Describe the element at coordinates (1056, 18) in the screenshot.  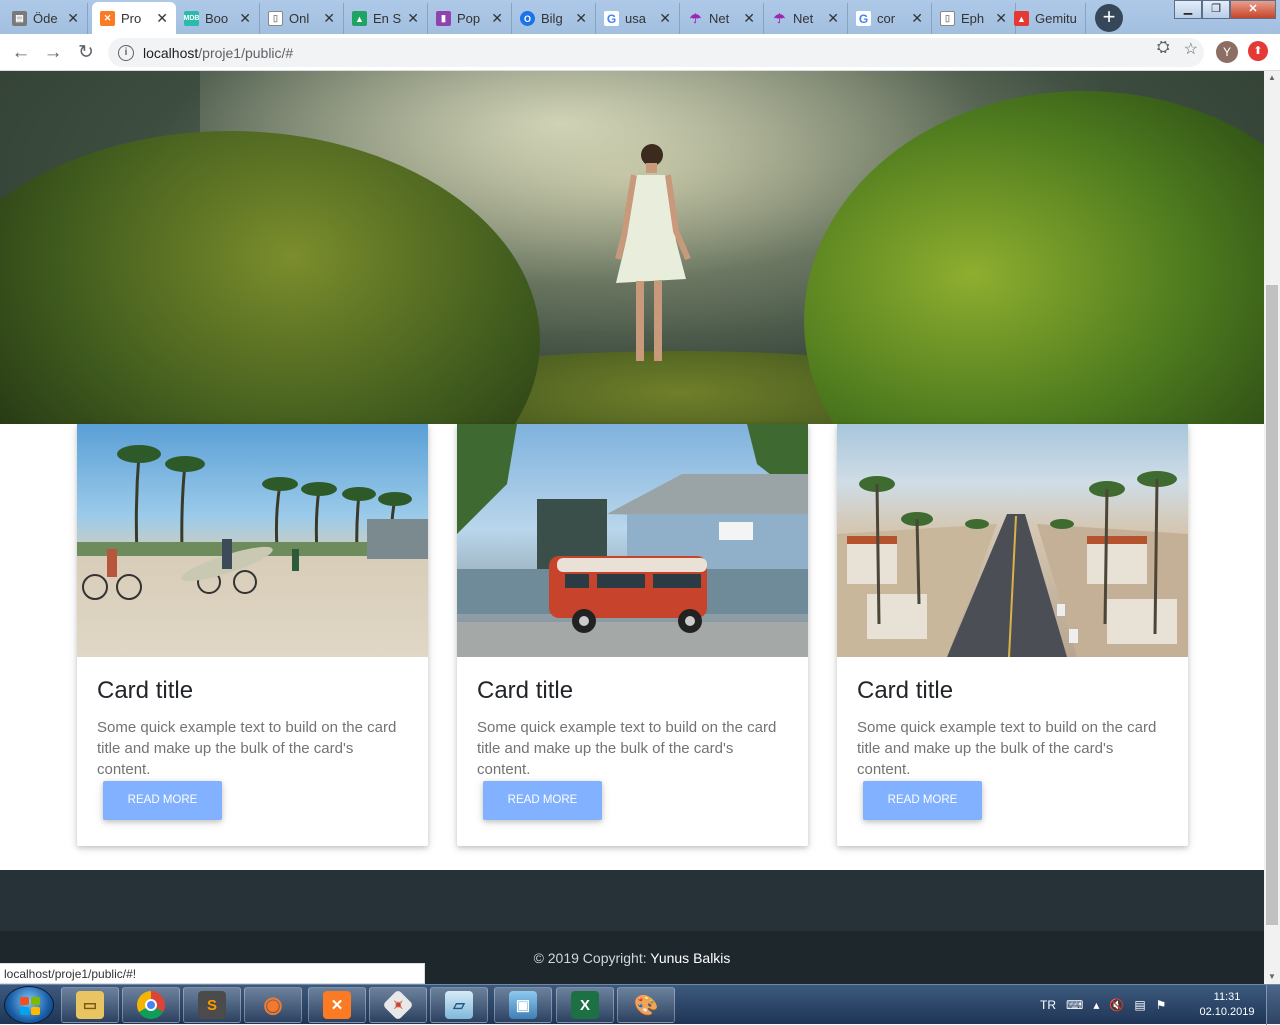
I see `tab-label: Gemitu` at that location.